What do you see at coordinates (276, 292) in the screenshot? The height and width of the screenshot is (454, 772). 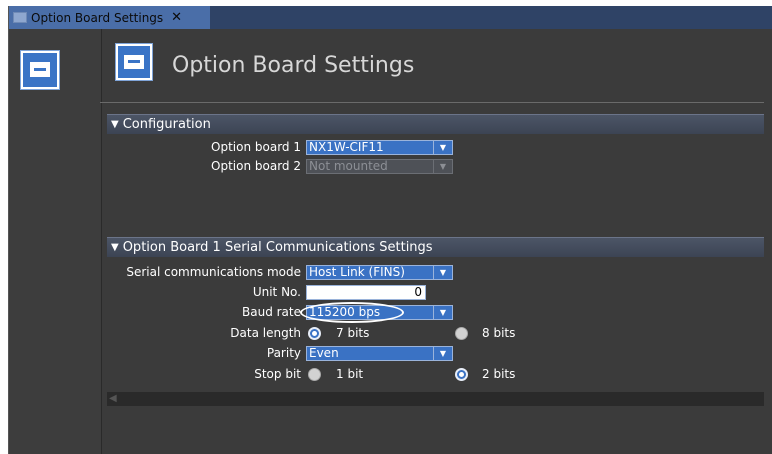 I see `unit-no-label: Unit No.` at bounding box center [276, 292].